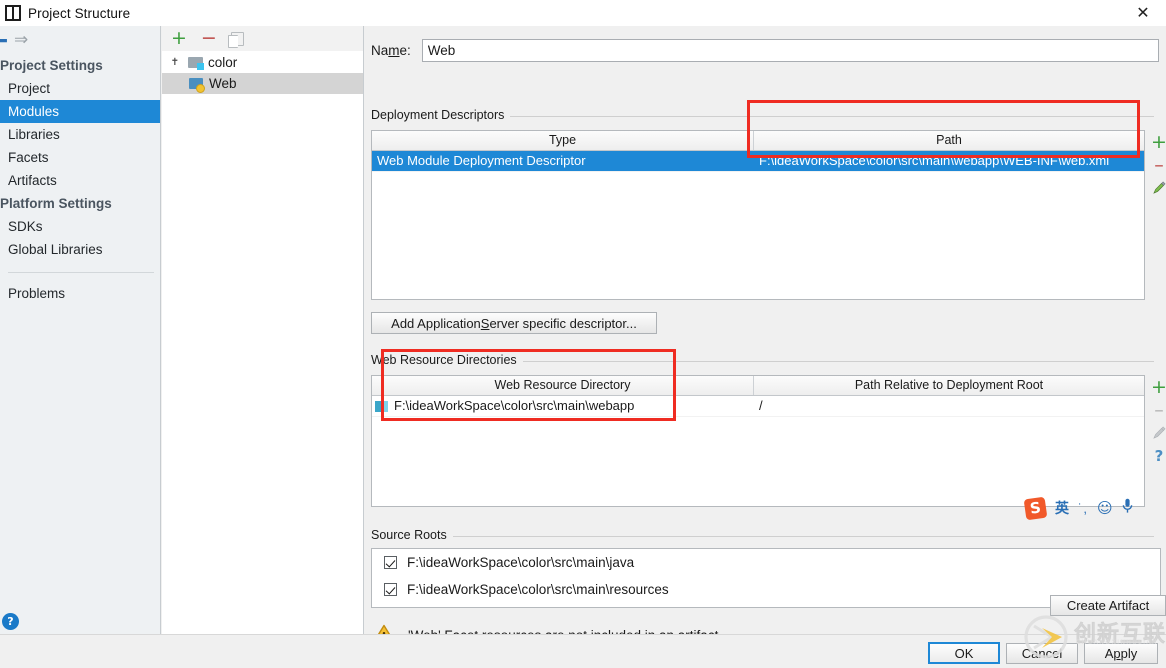 Image resolution: width=1166 pixels, height=668 pixels. I want to click on web-resource-directories-title: Web Resource Directories, so click(447, 360).